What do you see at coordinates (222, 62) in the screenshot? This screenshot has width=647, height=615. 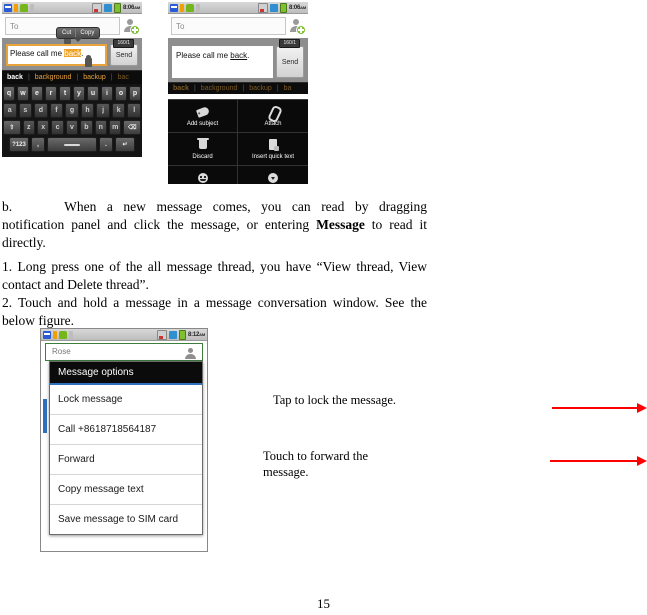 I see `message-input: Please call me back.` at bounding box center [222, 62].